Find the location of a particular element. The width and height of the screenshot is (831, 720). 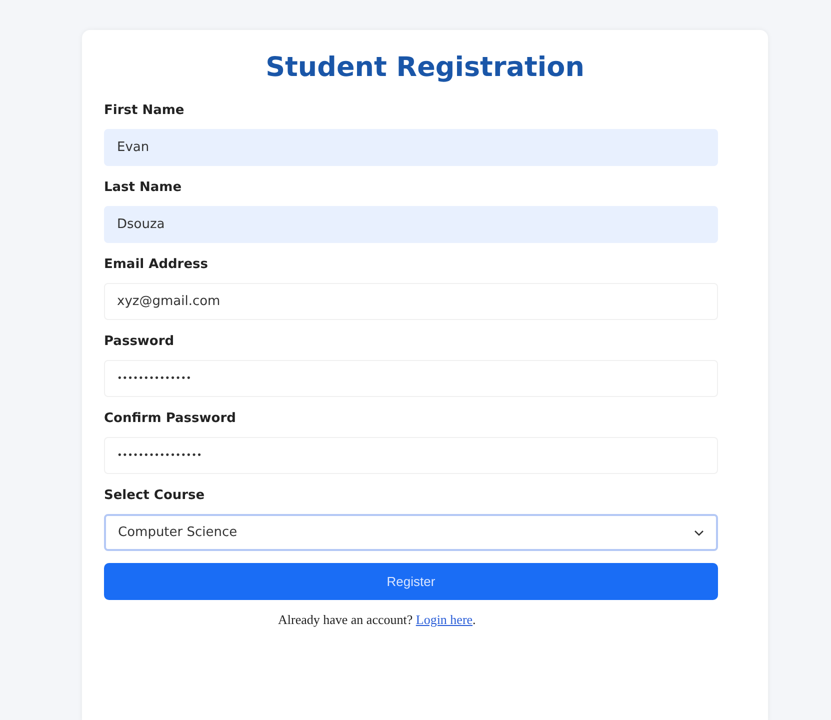

field-label: First Name is located at coordinates (144, 110).